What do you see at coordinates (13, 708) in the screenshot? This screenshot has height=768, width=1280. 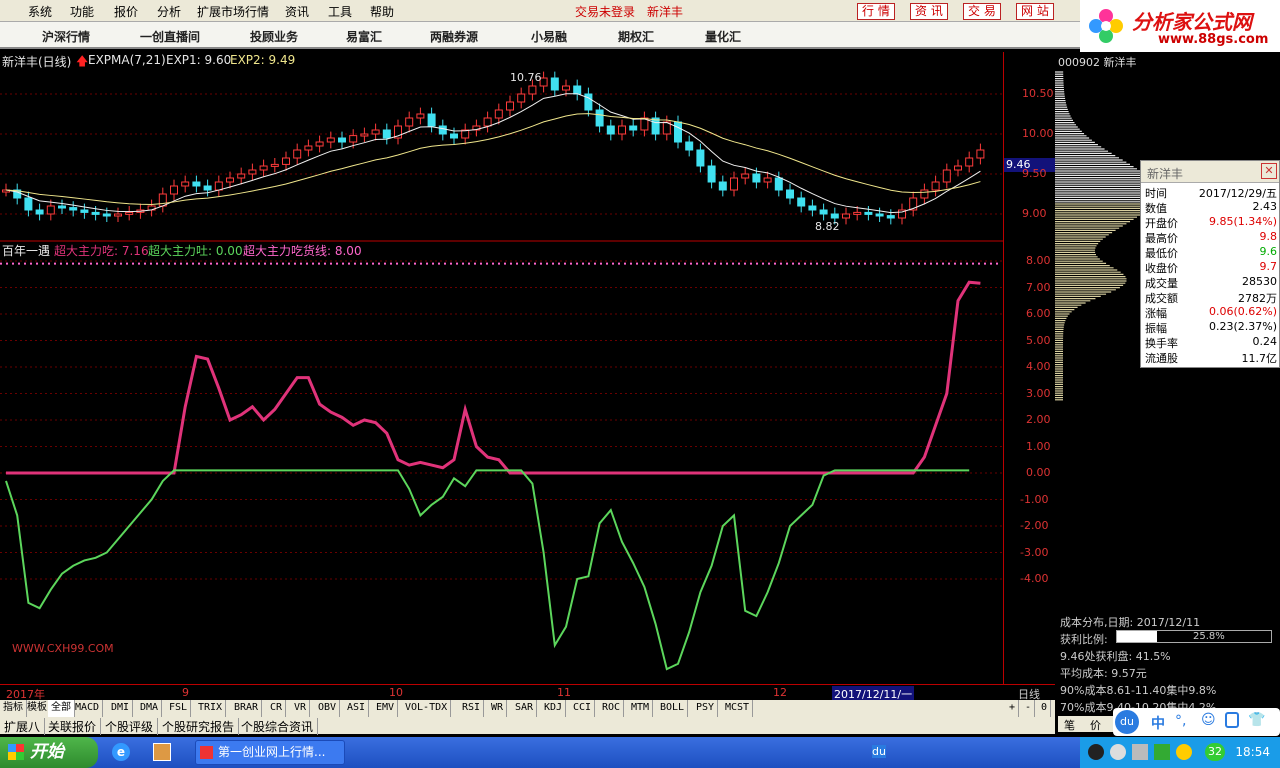 I see `tab-指标: 指标` at bounding box center [13, 708].